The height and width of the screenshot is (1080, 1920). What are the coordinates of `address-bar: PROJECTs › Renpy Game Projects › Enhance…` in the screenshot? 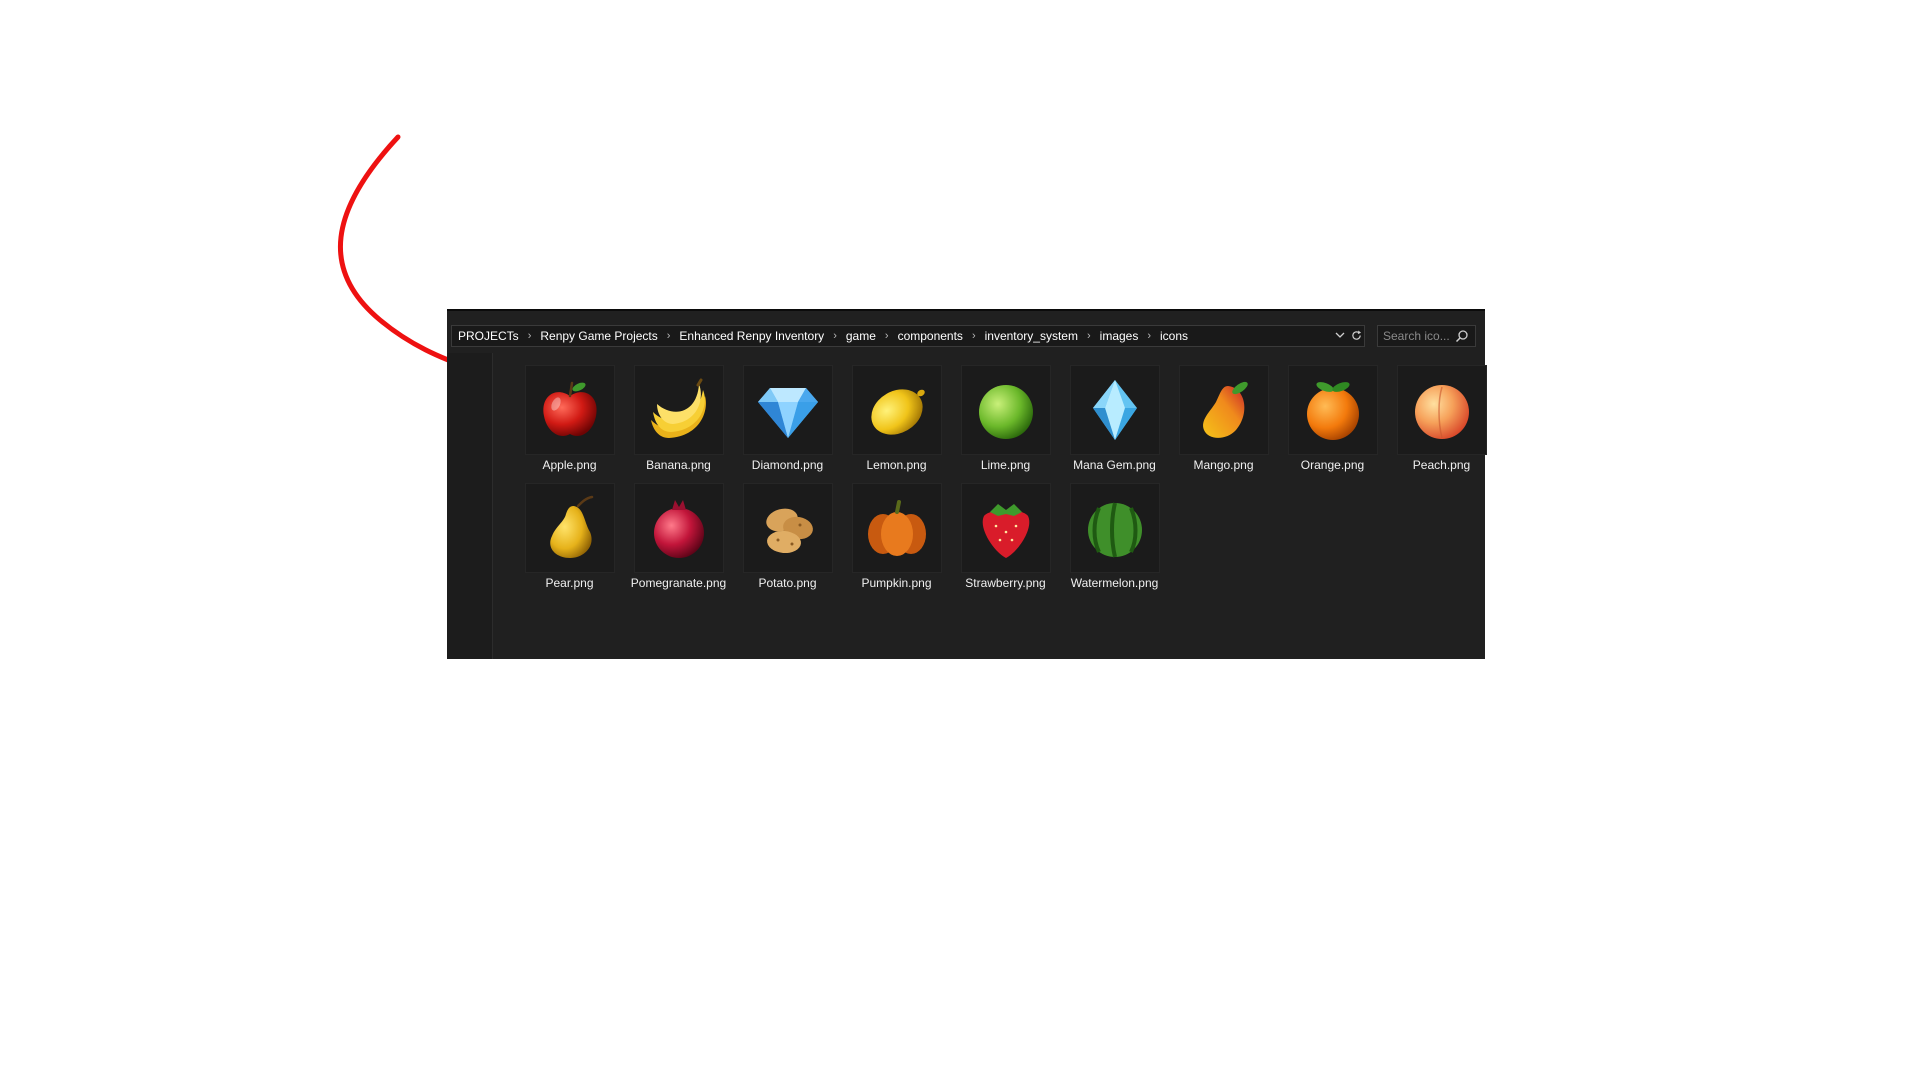 It's located at (908, 336).